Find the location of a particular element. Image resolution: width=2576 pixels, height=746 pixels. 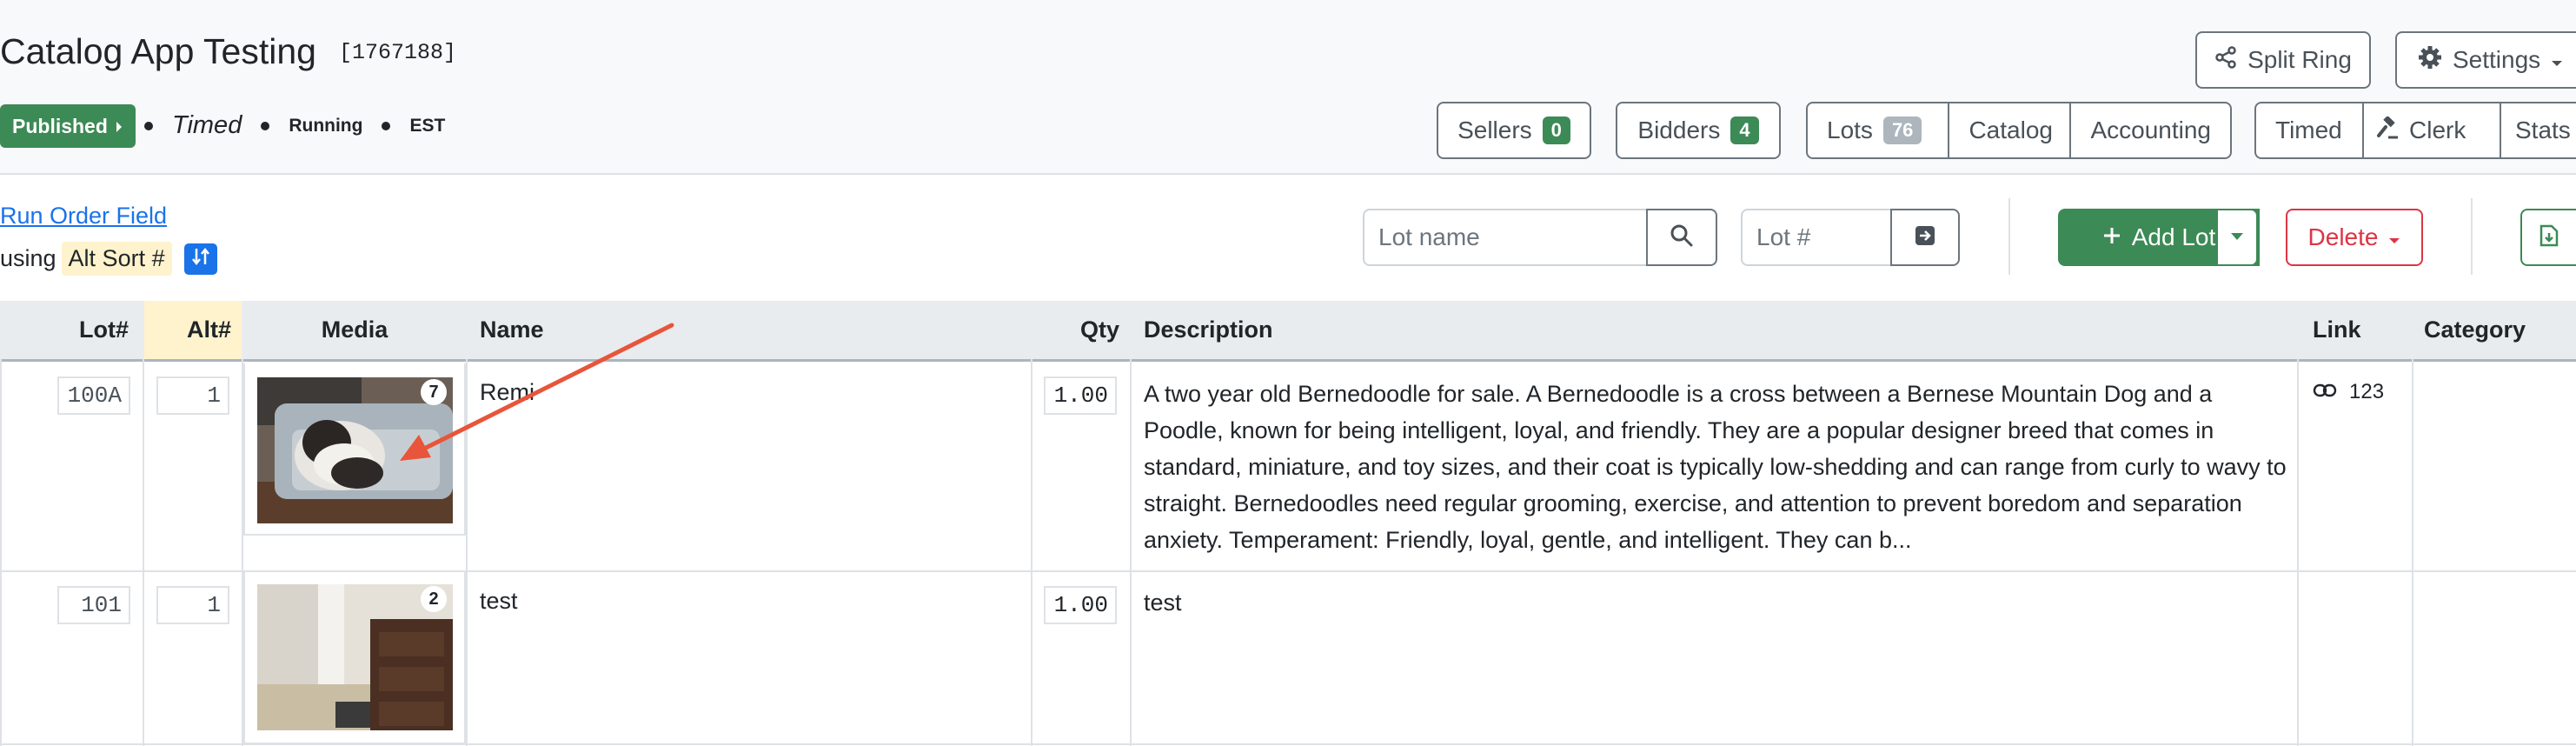

nav-group-timed: Timed Clerk Stats is located at coordinates (2415, 130).